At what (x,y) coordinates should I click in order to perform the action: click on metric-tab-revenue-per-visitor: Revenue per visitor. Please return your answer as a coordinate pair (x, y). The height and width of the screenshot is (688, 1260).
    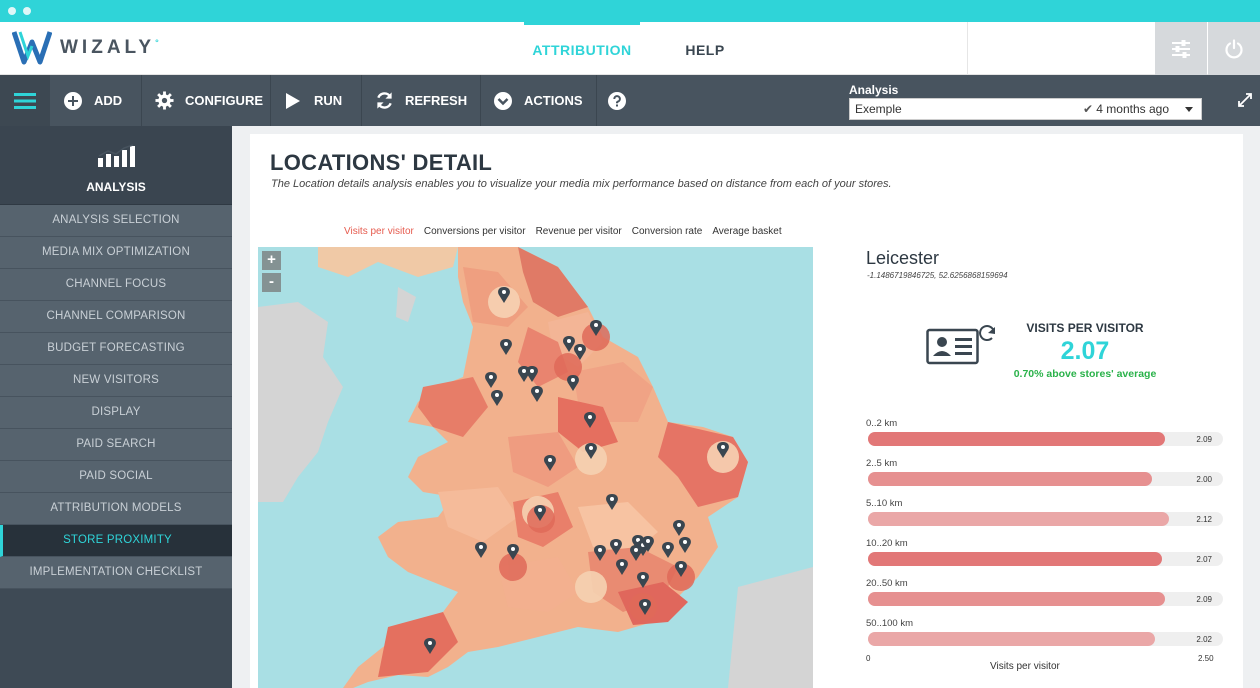
    Looking at the image, I should click on (579, 231).